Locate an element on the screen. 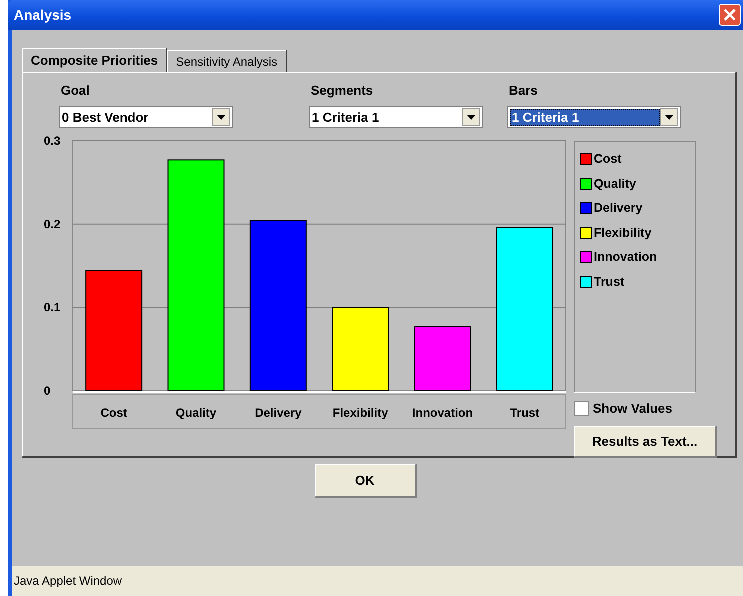  x-tick-label: Trust is located at coordinates (525, 413).